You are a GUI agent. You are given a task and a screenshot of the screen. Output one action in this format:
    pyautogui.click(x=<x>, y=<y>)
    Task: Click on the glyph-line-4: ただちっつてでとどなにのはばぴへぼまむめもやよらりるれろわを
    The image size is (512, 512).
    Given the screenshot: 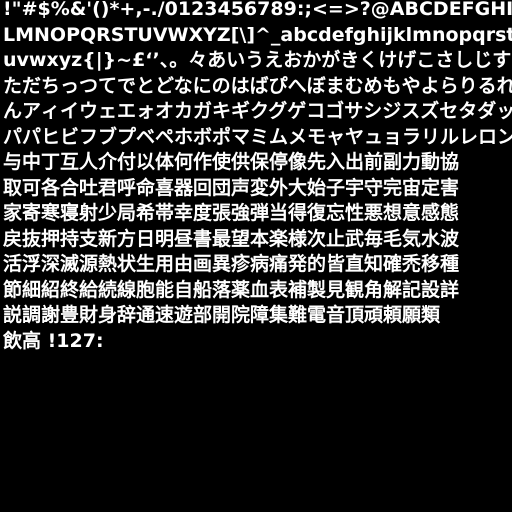 What is the action you would take?
    pyautogui.click(x=257, y=85)
    